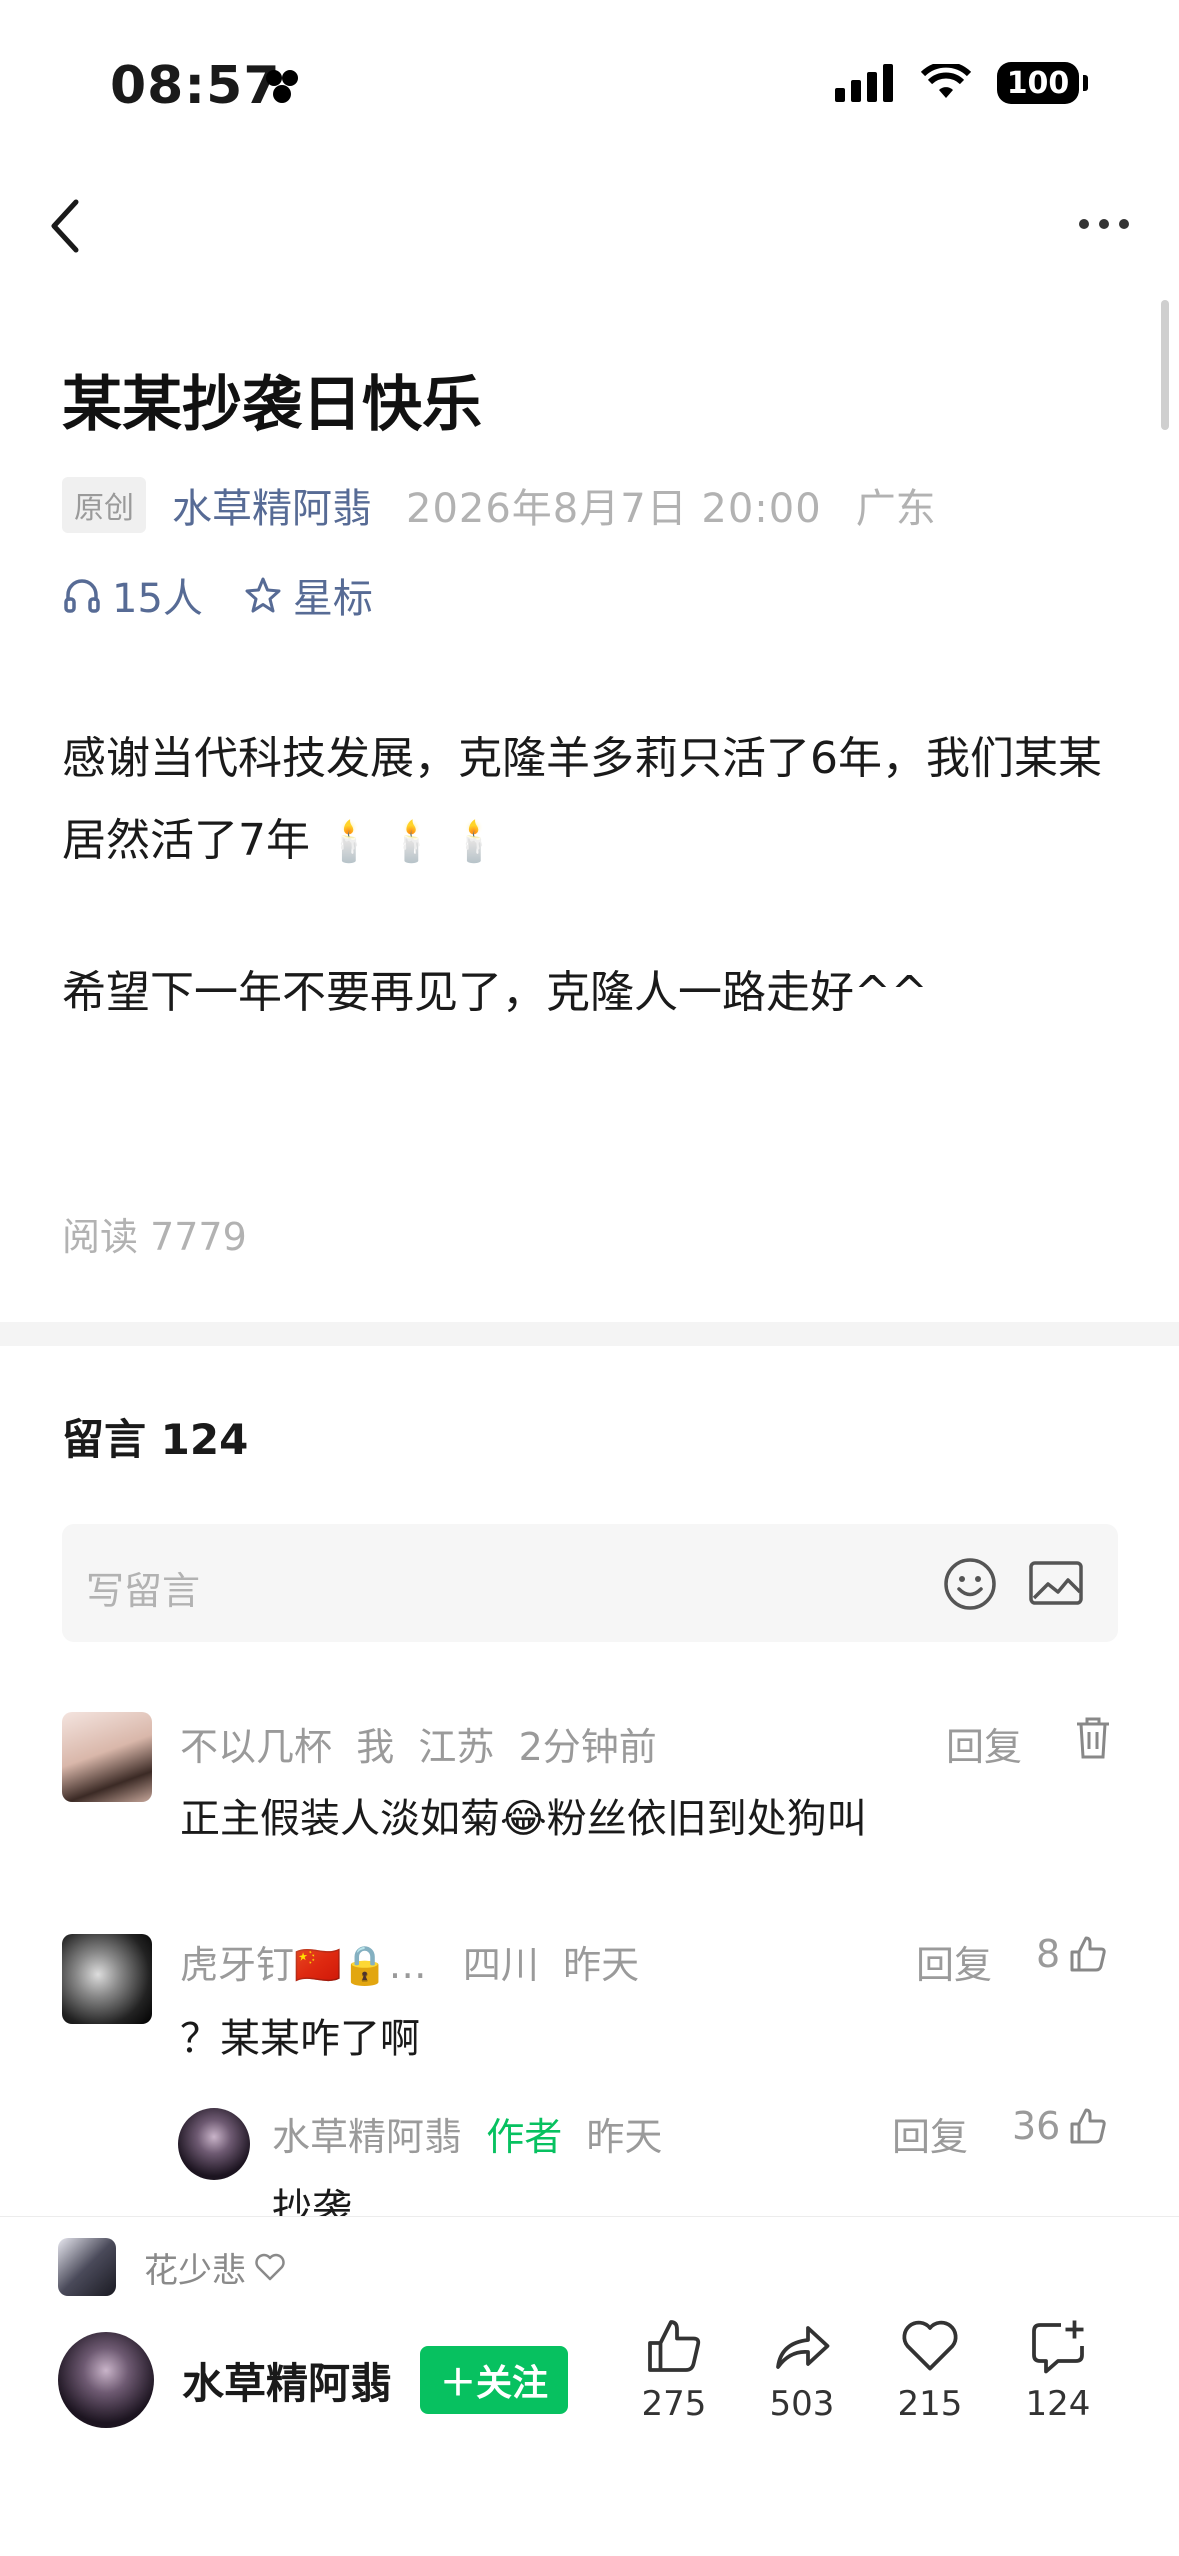 The width and height of the screenshot is (1179, 2556). Describe the element at coordinates (614, 509) in the screenshot. I see `publish-date: 2026年8月7日 20:00` at that location.